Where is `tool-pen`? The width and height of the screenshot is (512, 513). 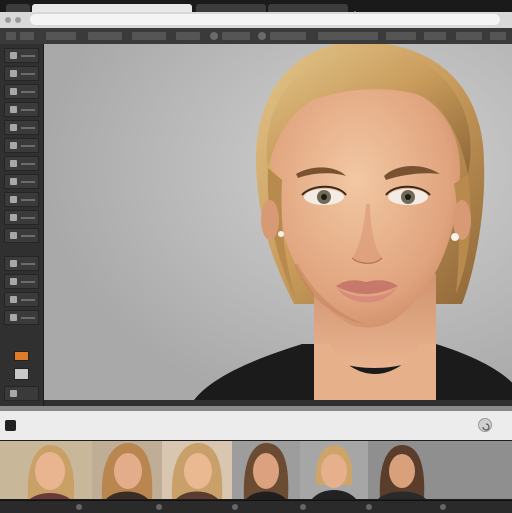
tool-pen is located at coordinates (21, 235).